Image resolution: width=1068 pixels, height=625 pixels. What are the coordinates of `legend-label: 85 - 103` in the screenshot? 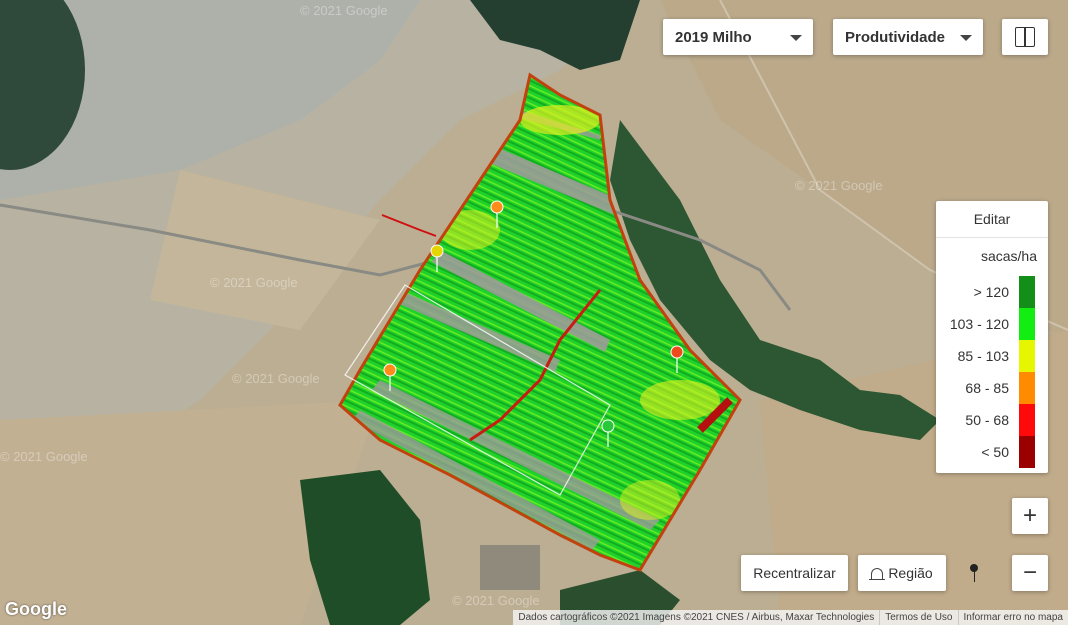 It's located at (983, 356).